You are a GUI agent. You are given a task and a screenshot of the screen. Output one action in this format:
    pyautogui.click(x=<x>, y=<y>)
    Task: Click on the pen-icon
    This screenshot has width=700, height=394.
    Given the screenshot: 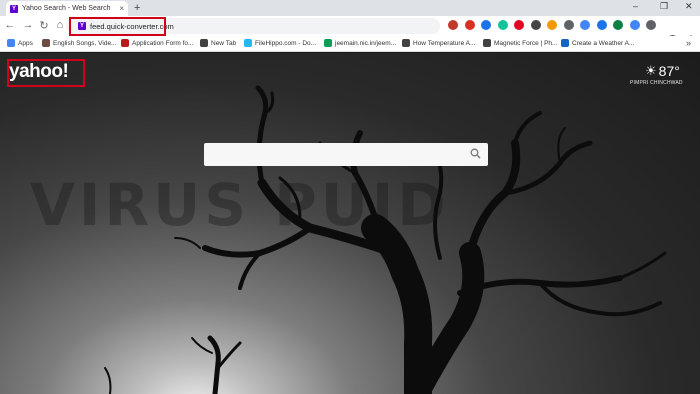 What is the action you would take?
    pyautogui.click(x=585, y=25)
    